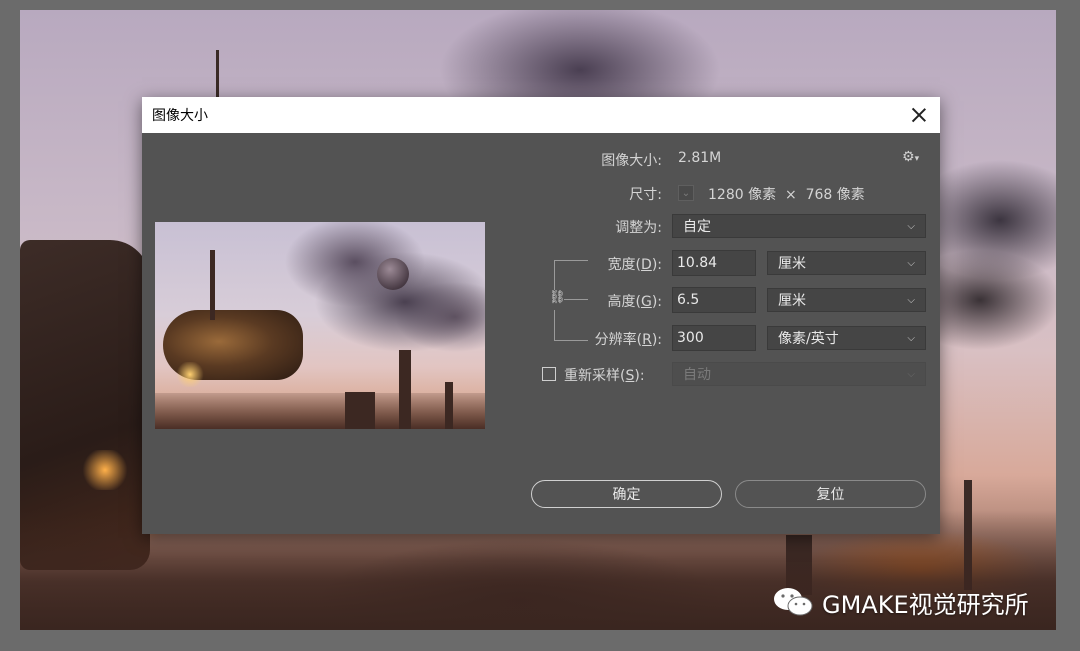 The height and width of the screenshot is (651, 1080). Describe the element at coordinates (645, 195) in the screenshot. I see `dimensions-label: 尺寸:` at that location.